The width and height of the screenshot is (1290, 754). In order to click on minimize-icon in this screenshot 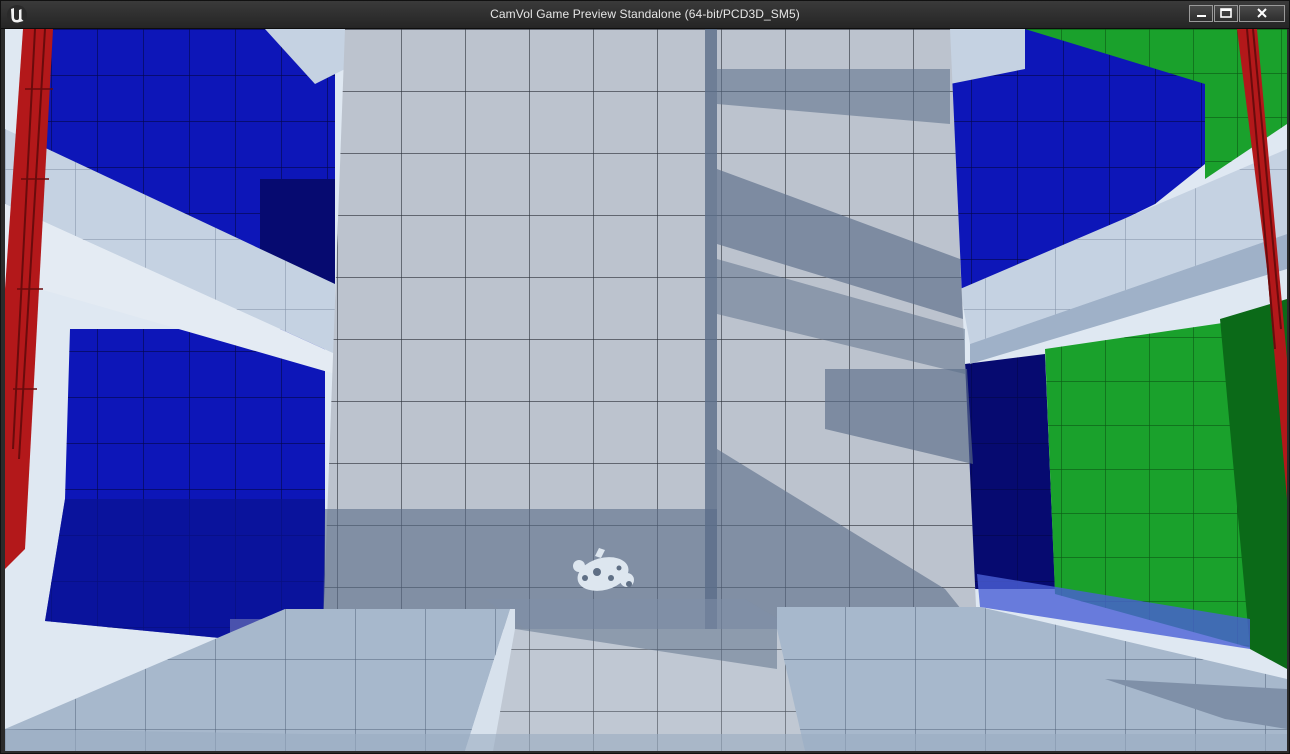, I will do `click(1201, 16)`.